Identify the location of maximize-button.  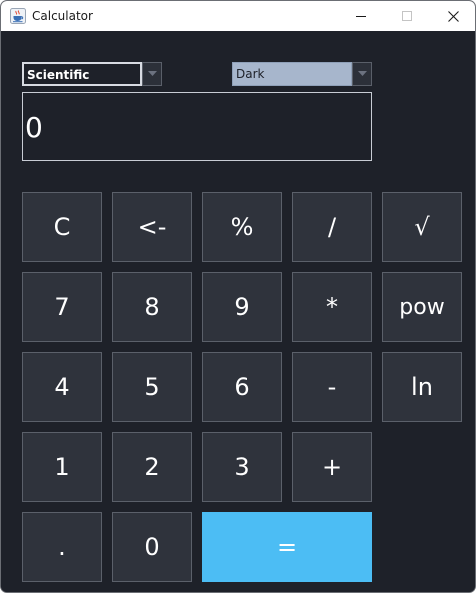
(407, 16).